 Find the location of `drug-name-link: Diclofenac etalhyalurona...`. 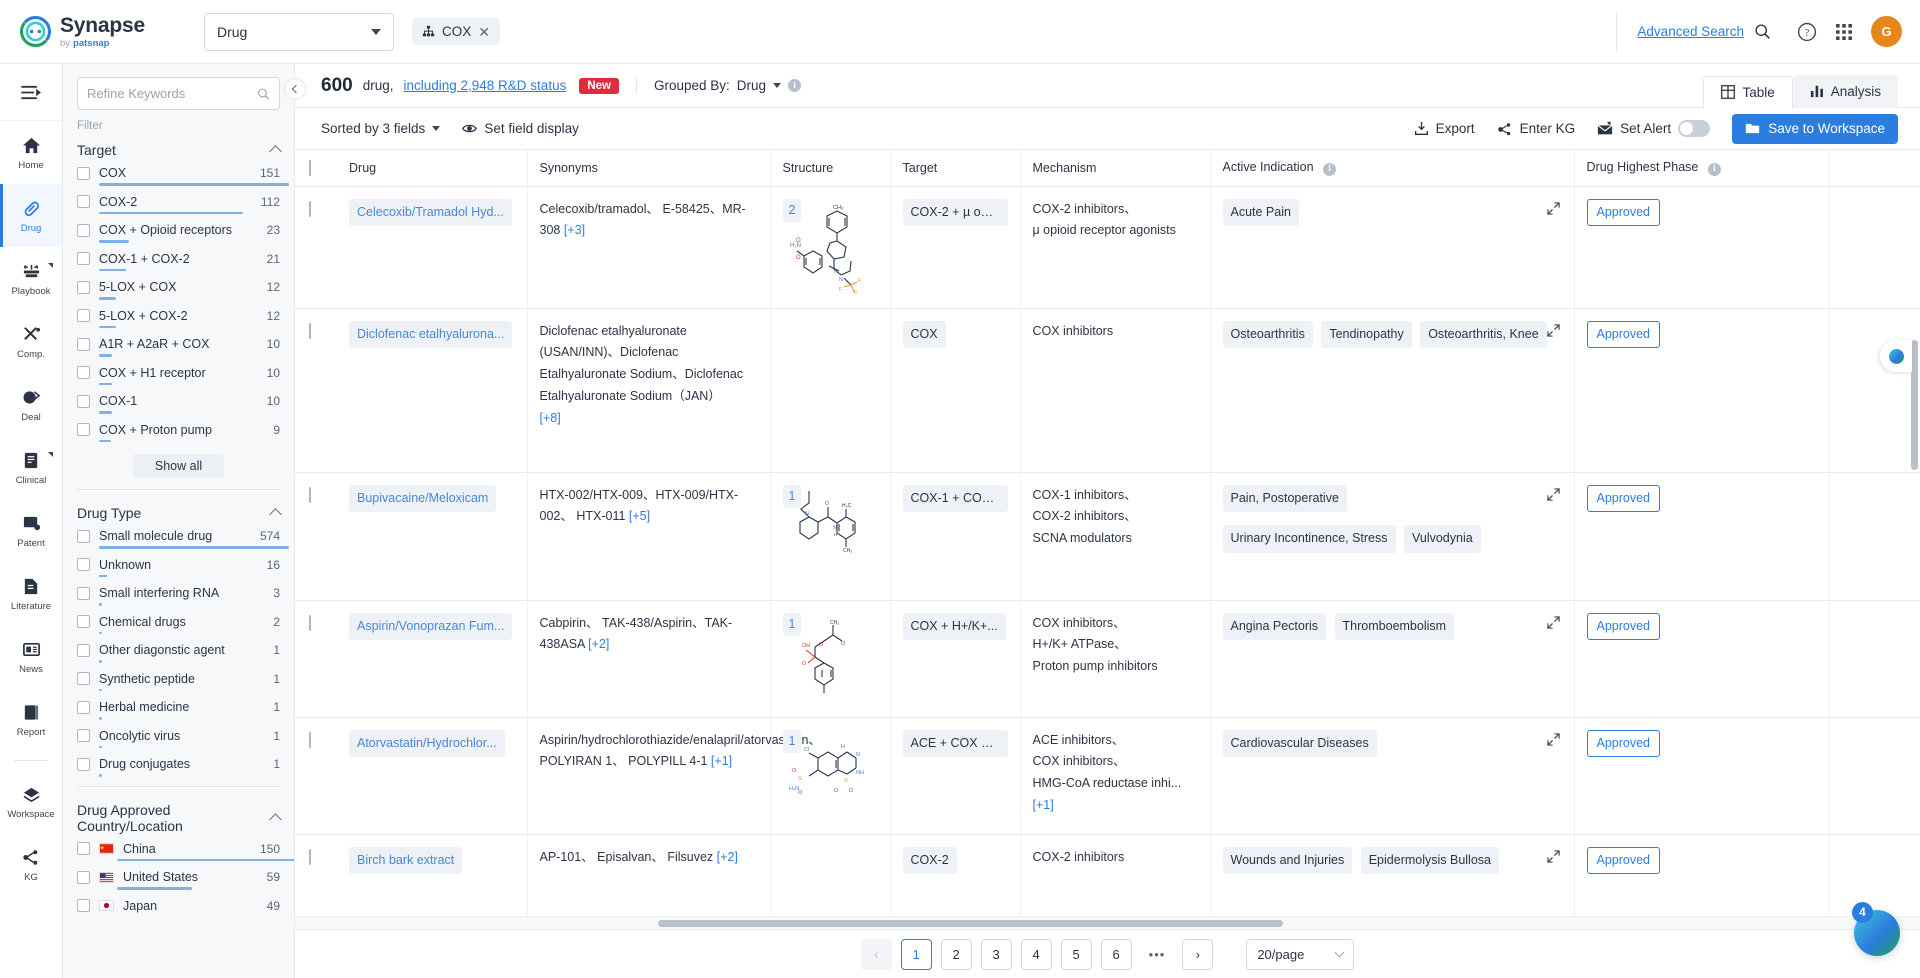

drug-name-link: Diclofenac etalhyalurona... is located at coordinates (431, 334).